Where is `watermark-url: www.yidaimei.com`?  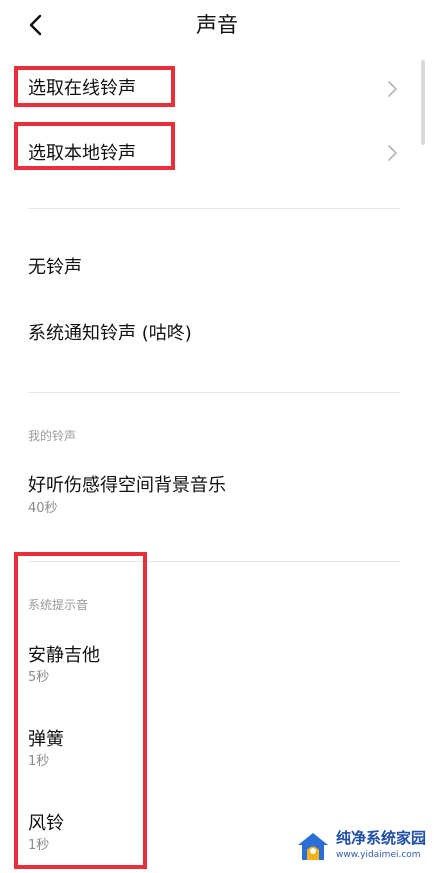
watermark-url: www.yidaimei.com is located at coordinates (378, 855).